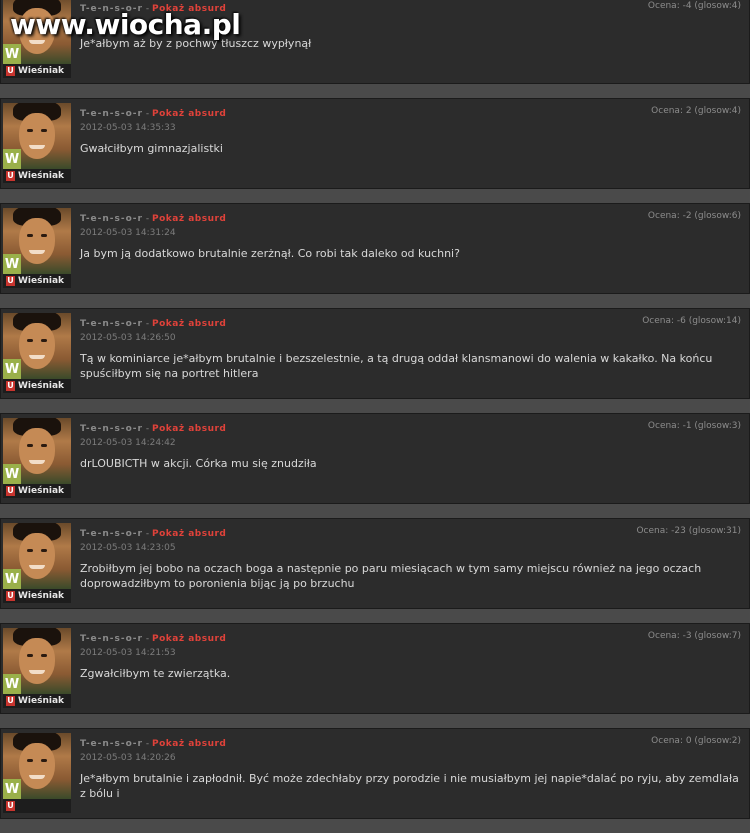 This screenshot has width=750, height=833. I want to click on avatar-frame: W U, so click(37, 773).